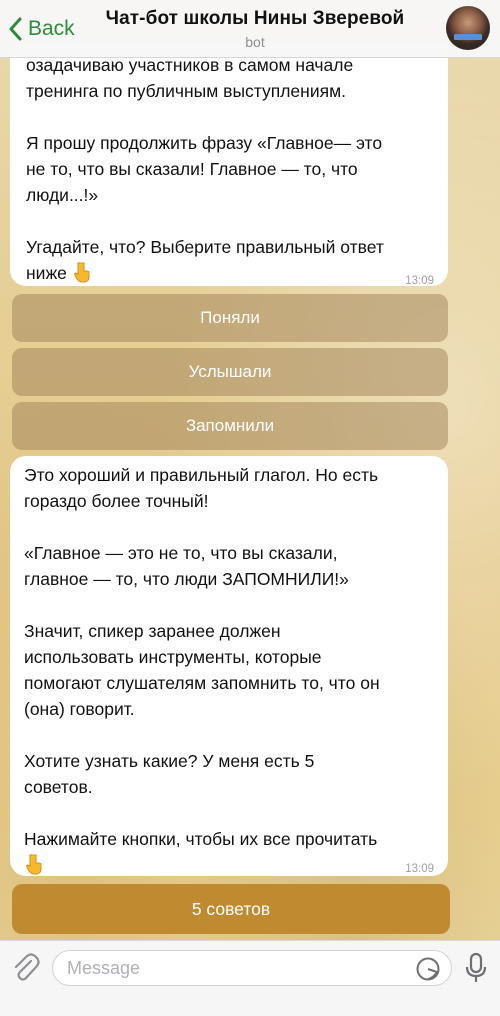 The height and width of the screenshot is (1016, 500). What do you see at coordinates (15, 29) in the screenshot?
I see `chevron-left-icon` at bounding box center [15, 29].